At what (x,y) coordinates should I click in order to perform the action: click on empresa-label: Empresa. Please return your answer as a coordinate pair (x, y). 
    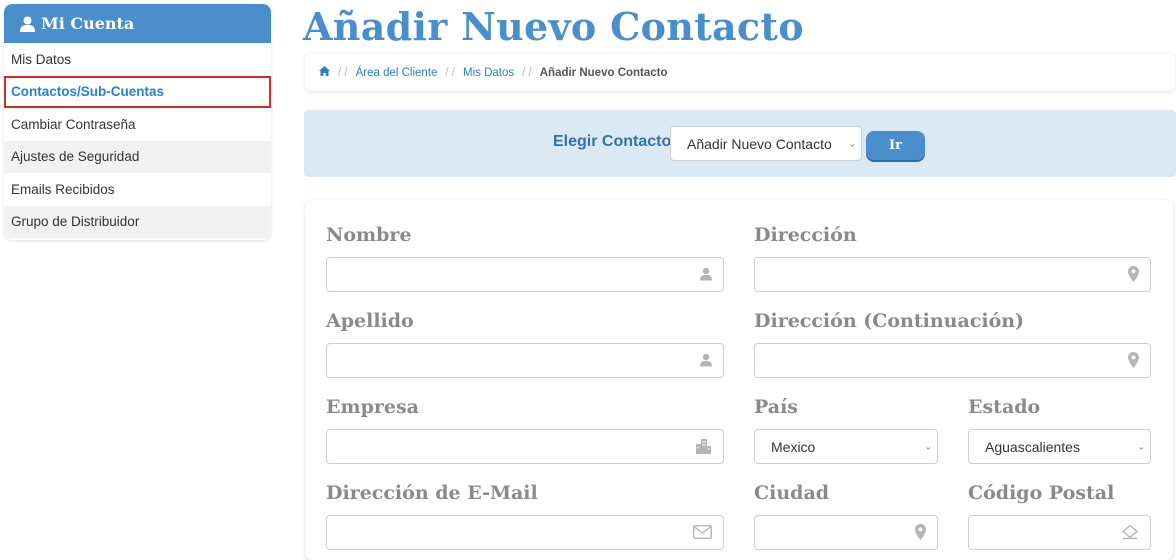
    Looking at the image, I should click on (372, 407).